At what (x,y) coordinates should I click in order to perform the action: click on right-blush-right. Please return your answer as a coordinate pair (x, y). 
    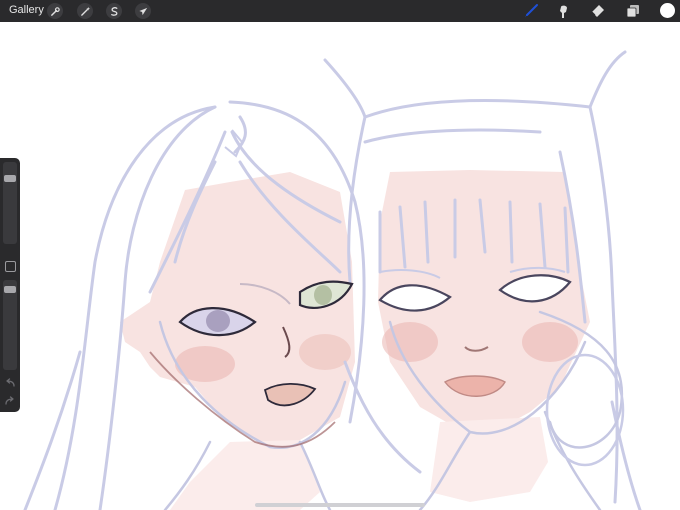
    Looking at the image, I should click on (550, 342).